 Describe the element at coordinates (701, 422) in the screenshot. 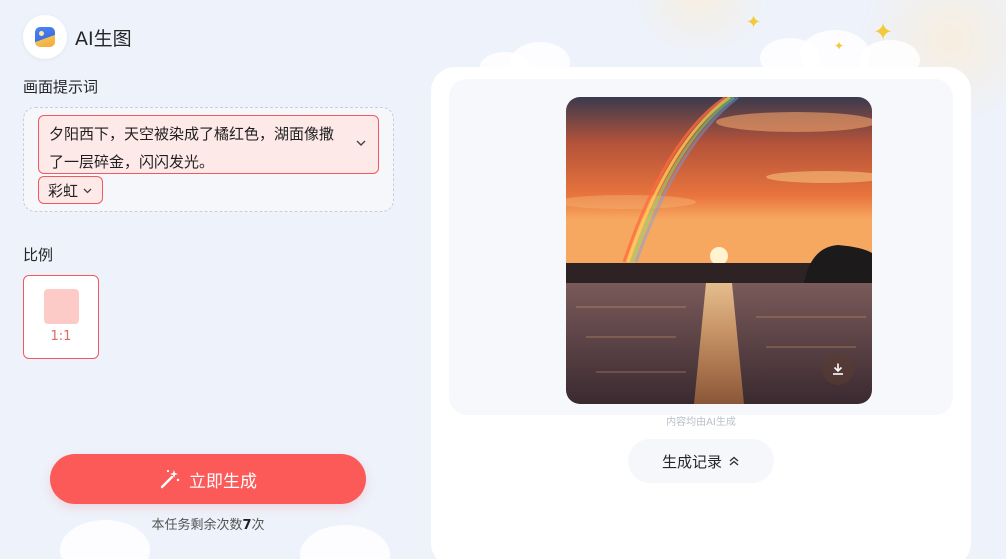

I see `ai-generated-note: 内容均由AI生成` at that location.